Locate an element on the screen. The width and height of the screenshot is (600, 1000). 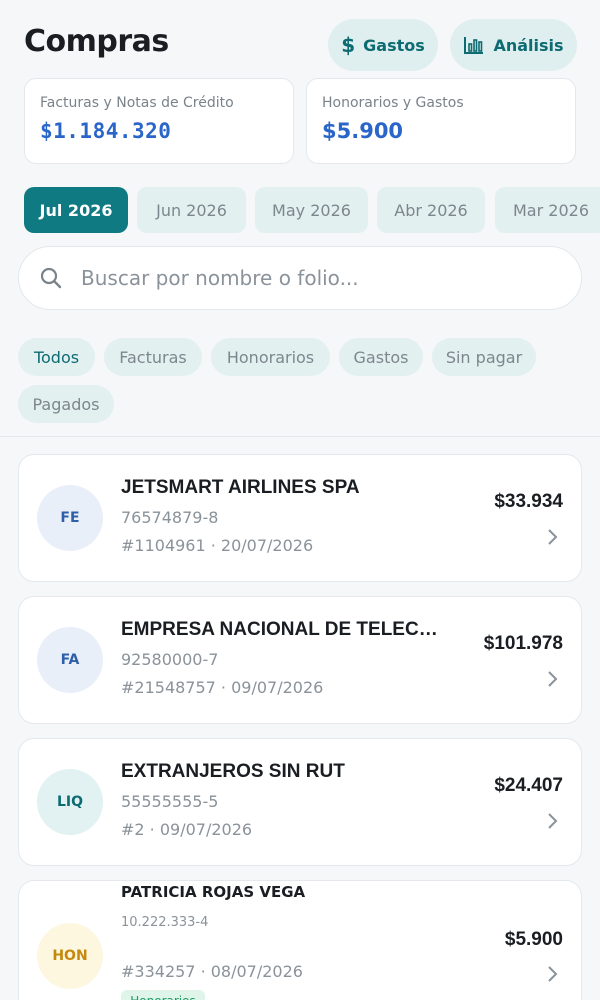
bar-chart-icon is located at coordinates (474, 45).